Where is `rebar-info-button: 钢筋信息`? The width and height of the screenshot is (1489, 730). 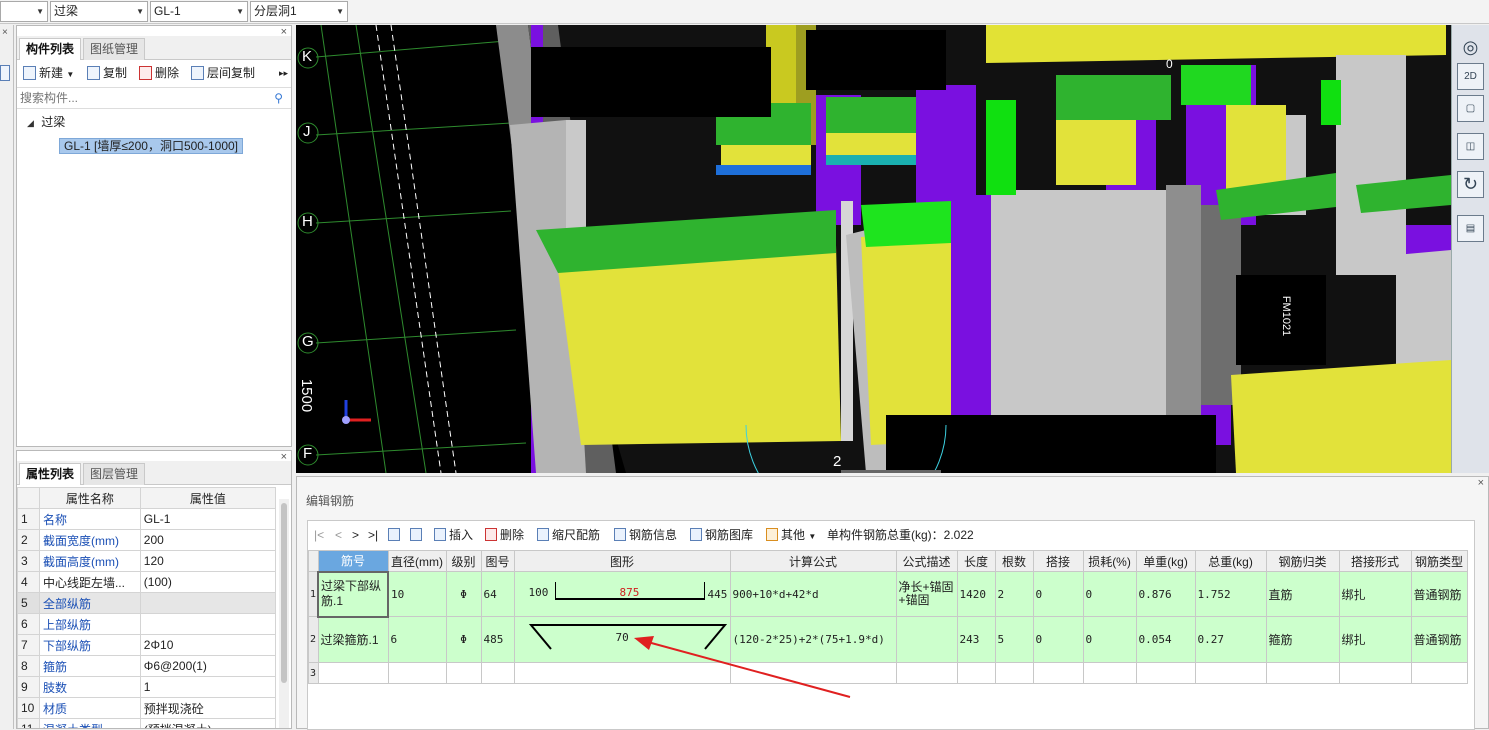
rebar-info-button: 钢筋信息 is located at coordinates (645, 535).